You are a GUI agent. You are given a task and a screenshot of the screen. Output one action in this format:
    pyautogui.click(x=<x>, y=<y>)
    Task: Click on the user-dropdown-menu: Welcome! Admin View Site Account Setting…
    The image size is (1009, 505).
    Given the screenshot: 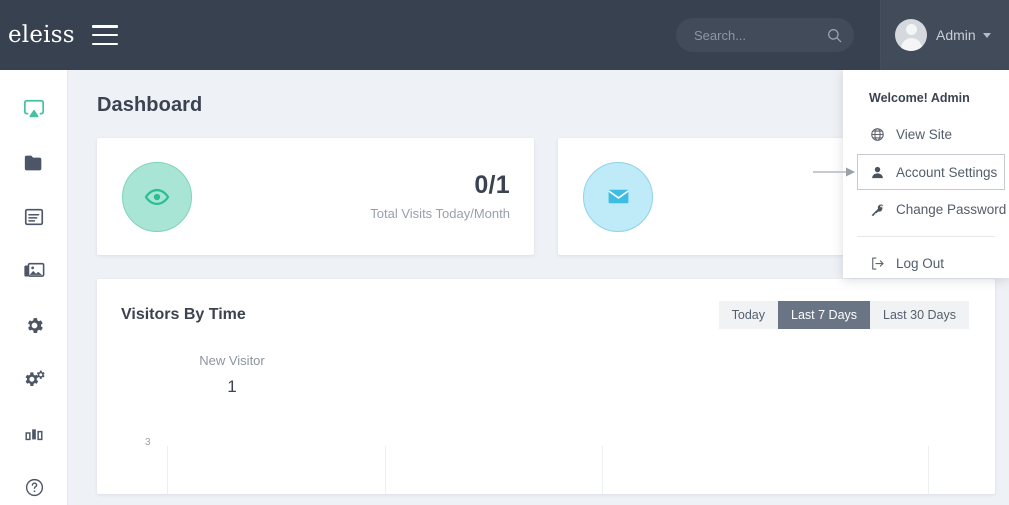 What is the action you would take?
    pyautogui.click(x=926, y=174)
    